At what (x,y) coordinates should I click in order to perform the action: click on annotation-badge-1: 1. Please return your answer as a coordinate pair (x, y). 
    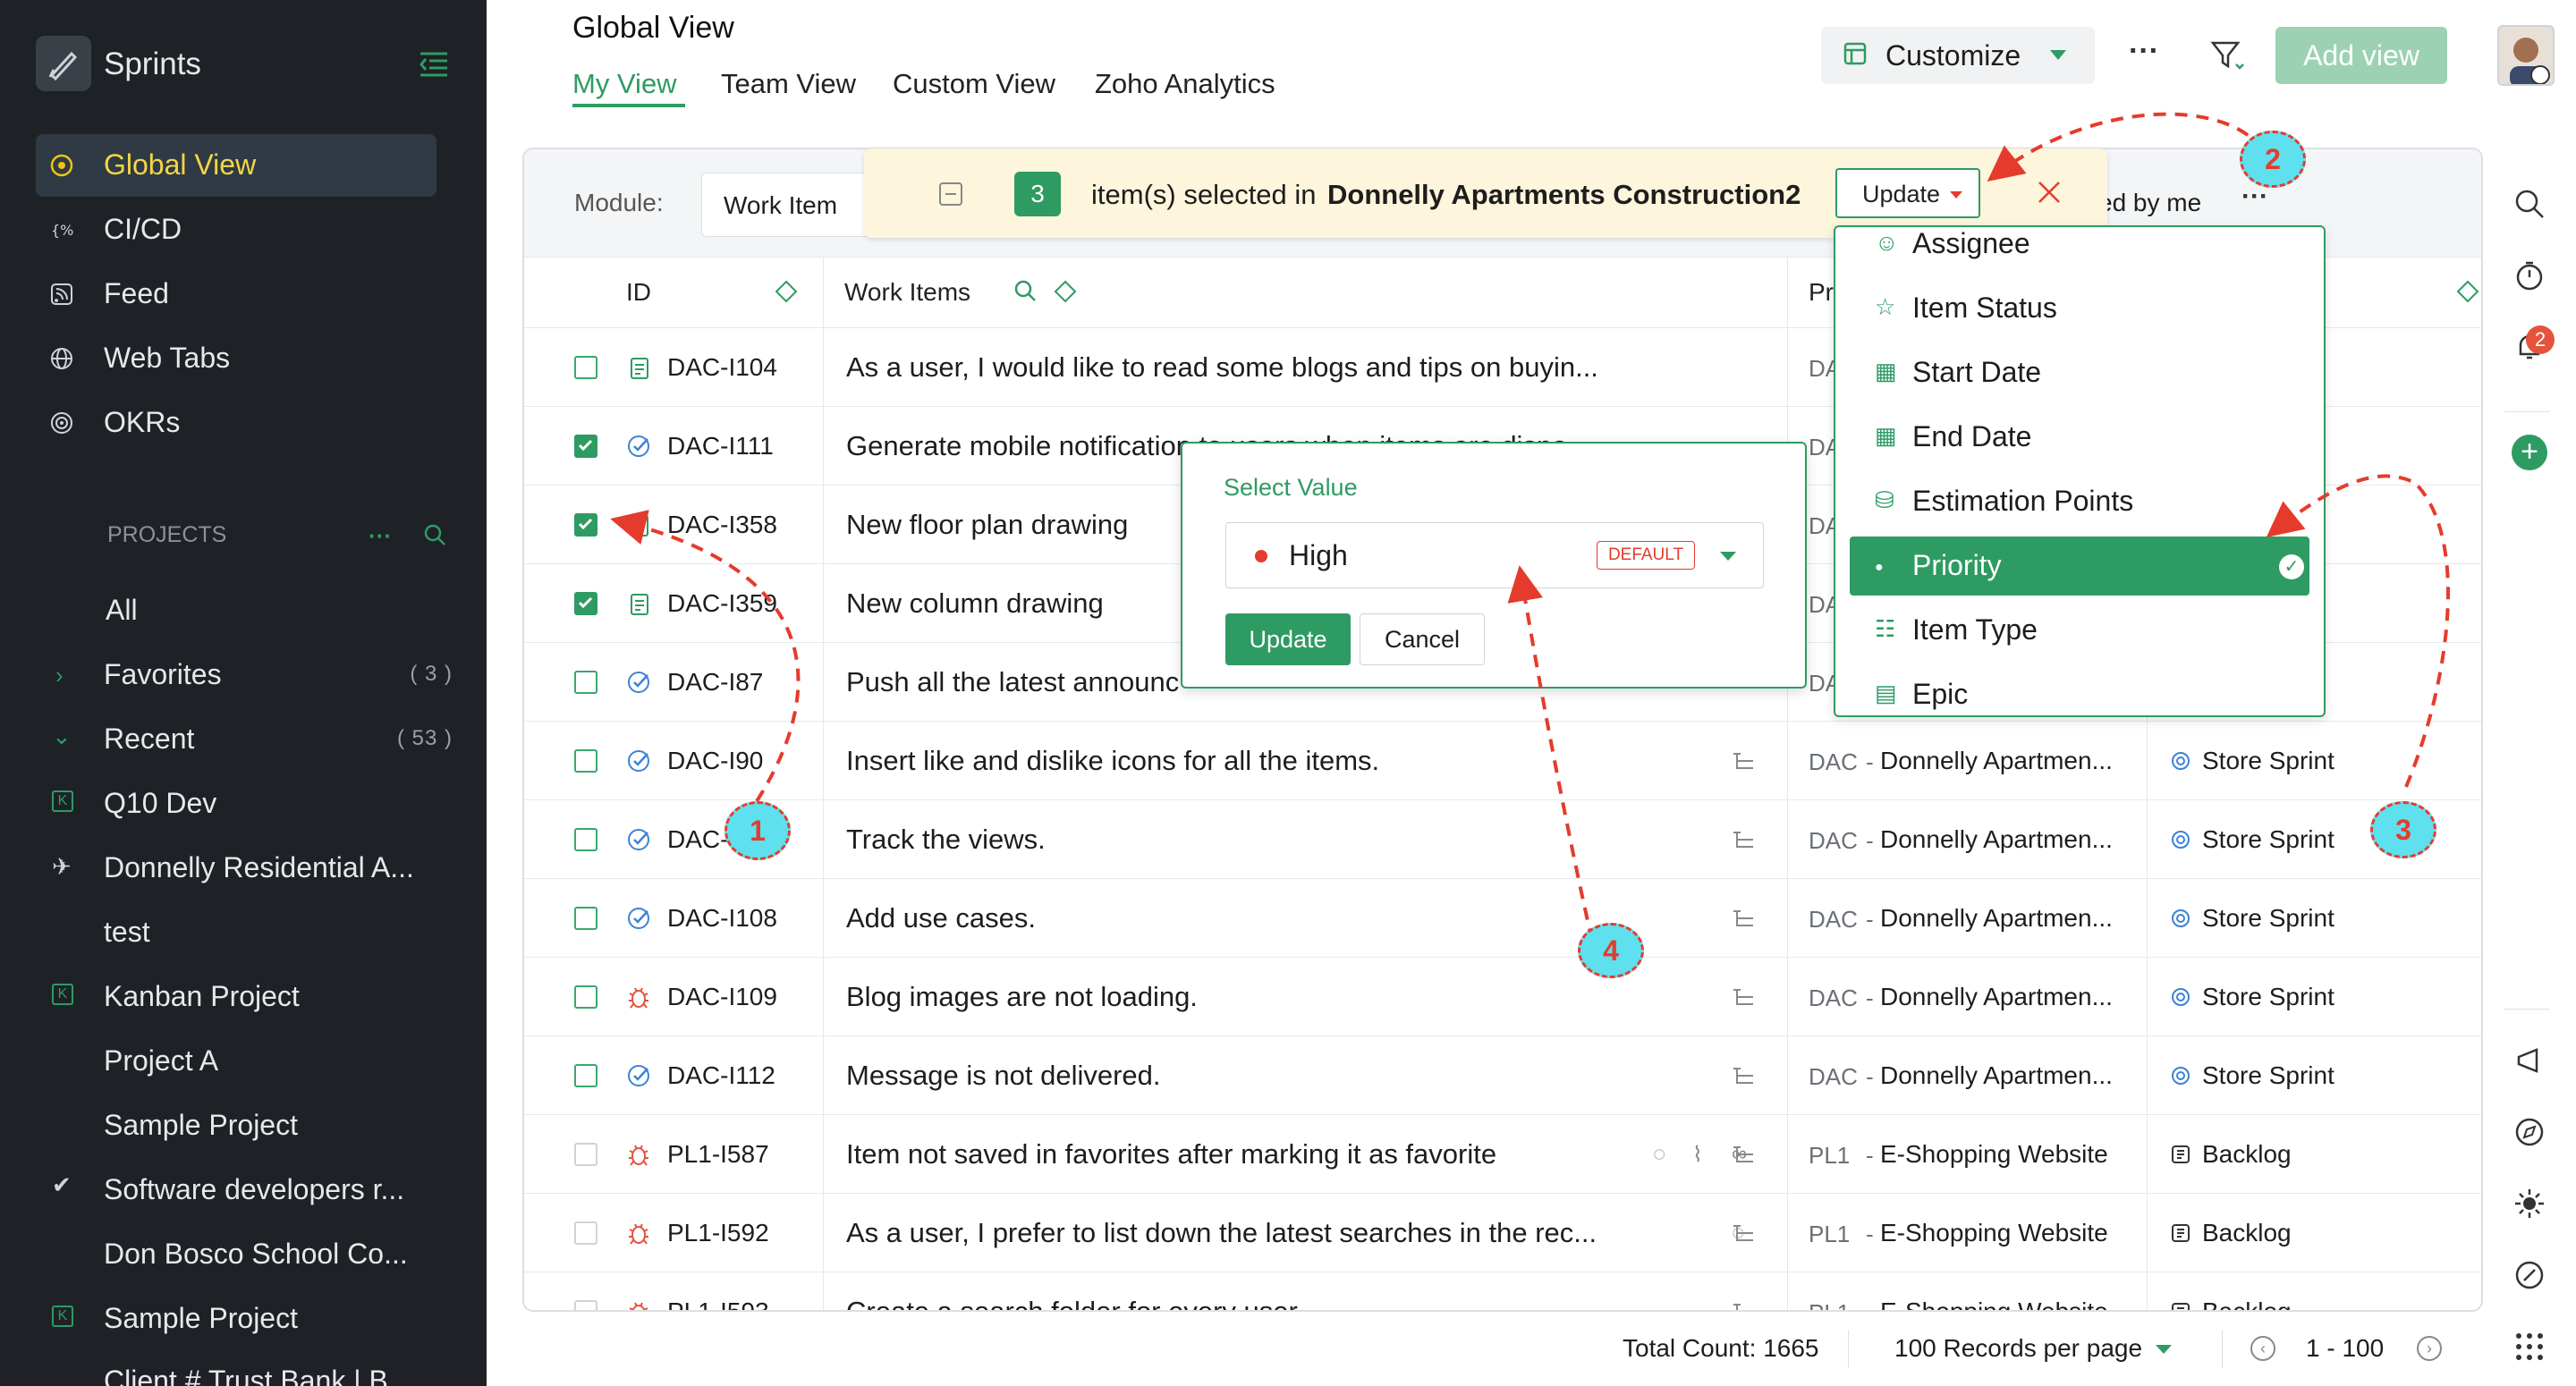
    Looking at the image, I should click on (757, 830).